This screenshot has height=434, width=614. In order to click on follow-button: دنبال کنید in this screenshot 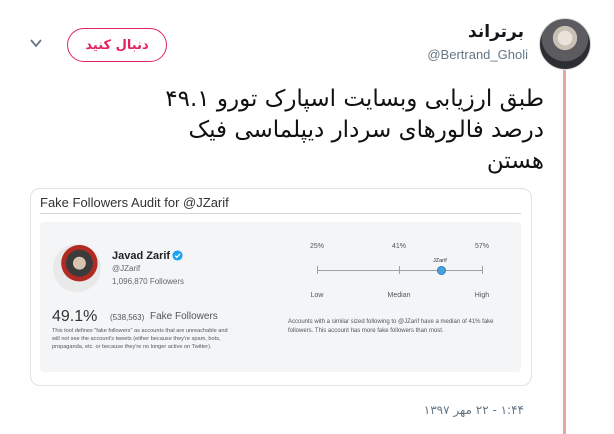, I will do `click(117, 45)`.